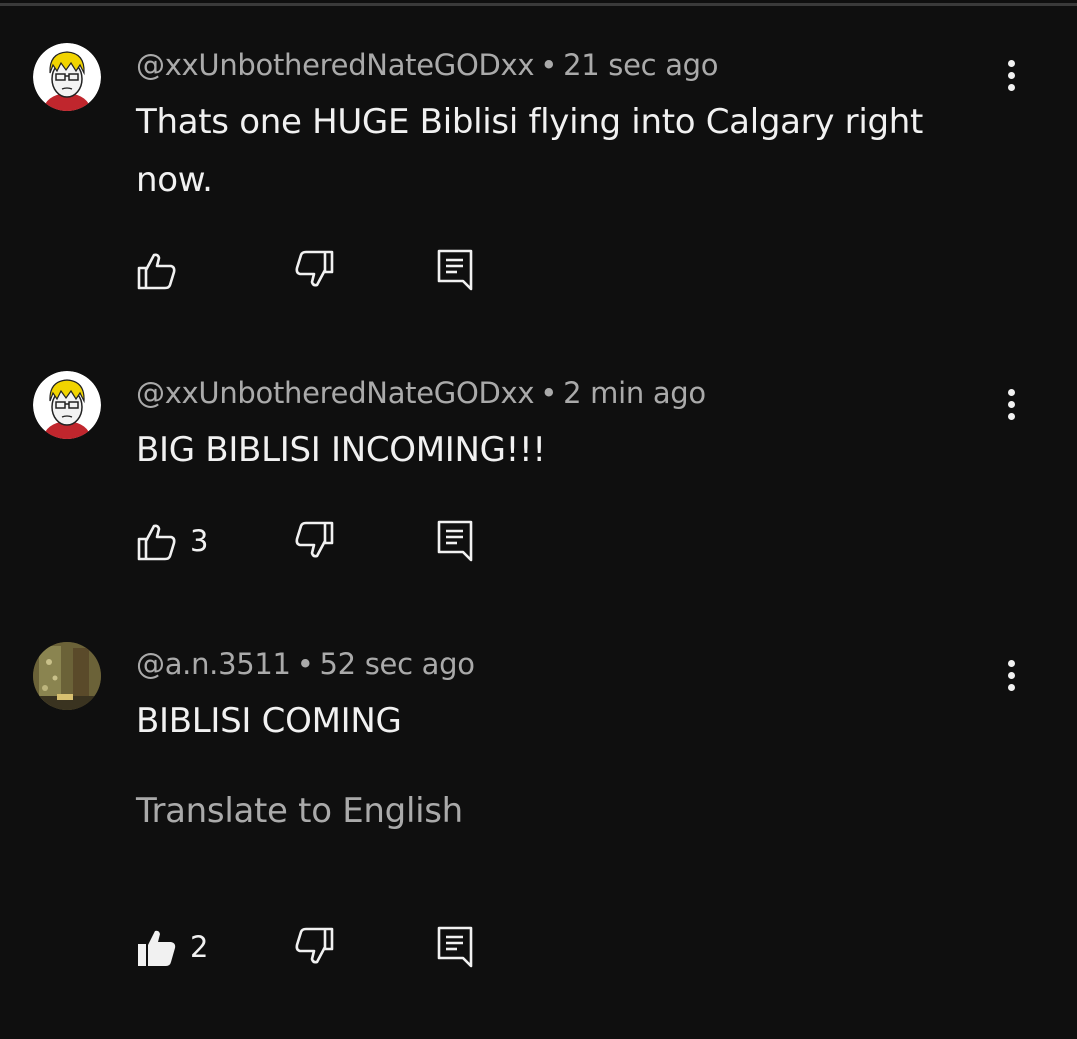 This screenshot has height=1039, width=1077. What do you see at coordinates (538, 272) in the screenshot?
I see `comment-actions` at bounding box center [538, 272].